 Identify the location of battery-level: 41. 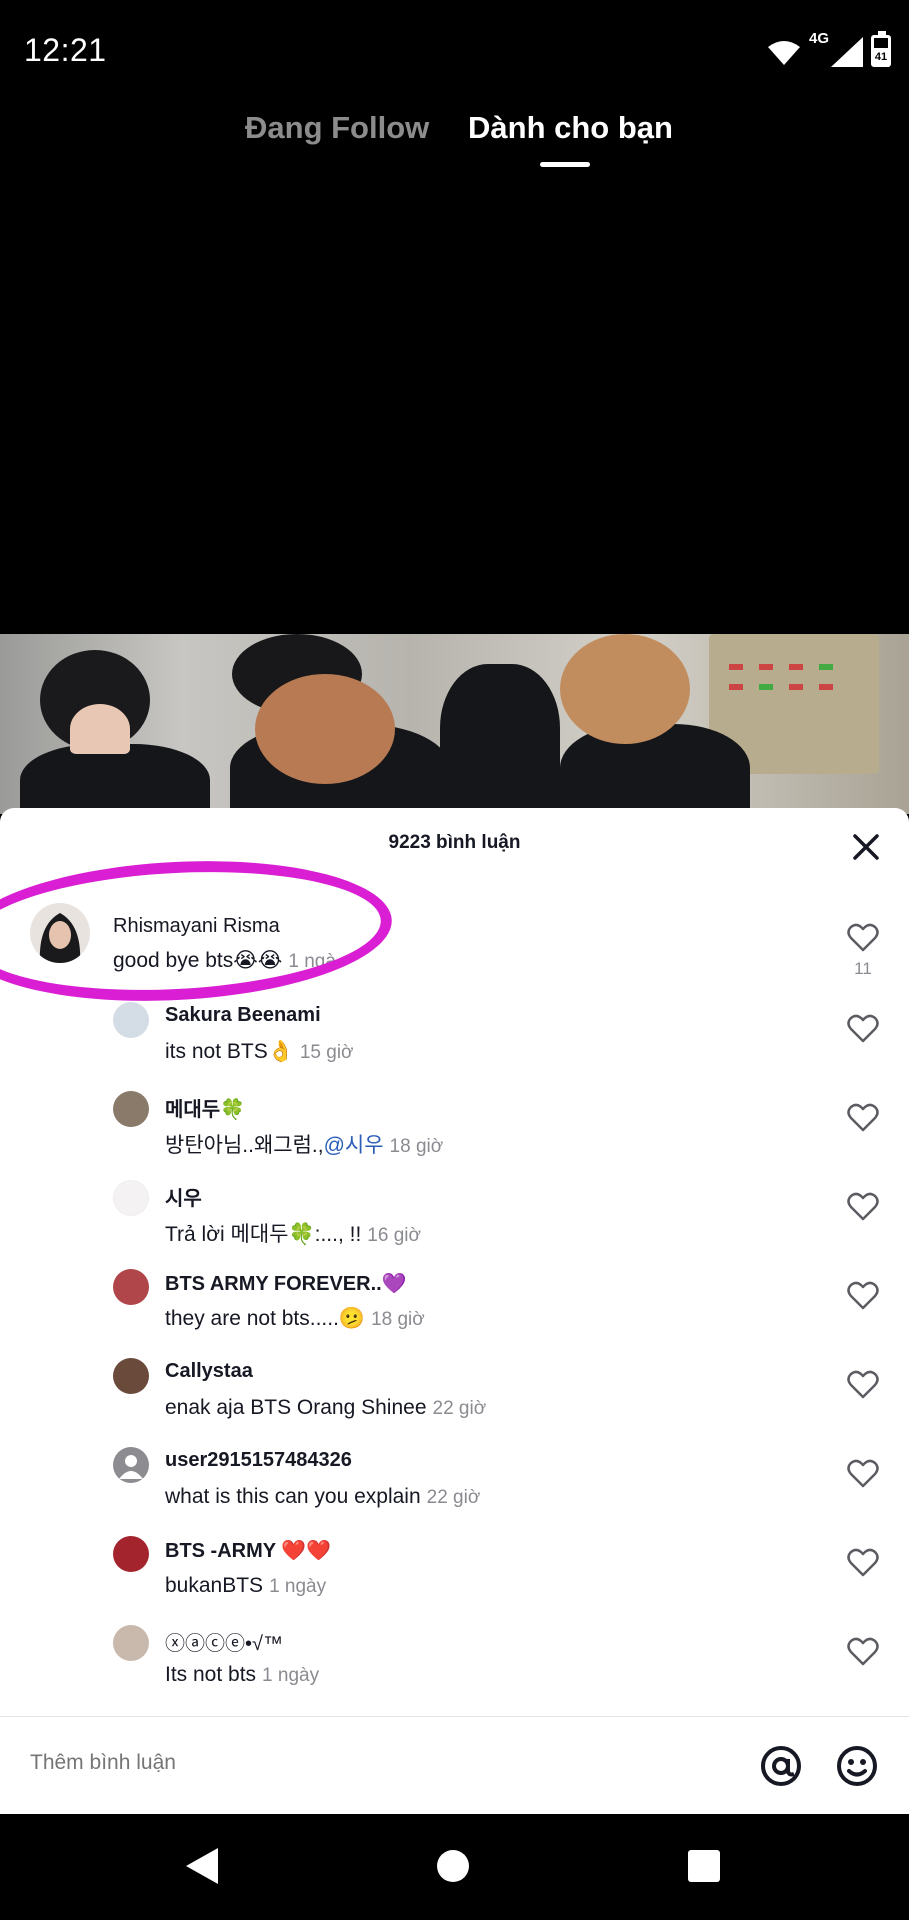
(881, 56).